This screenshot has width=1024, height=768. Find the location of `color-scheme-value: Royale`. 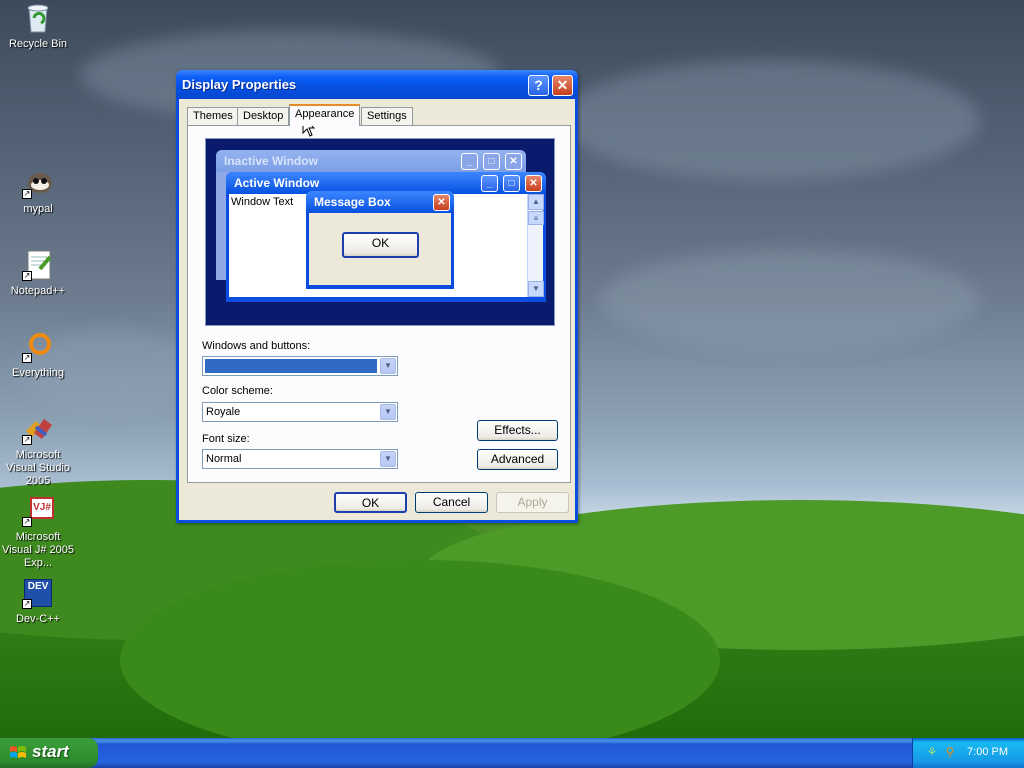

color-scheme-value: Royale is located at coordinates (223, 412).